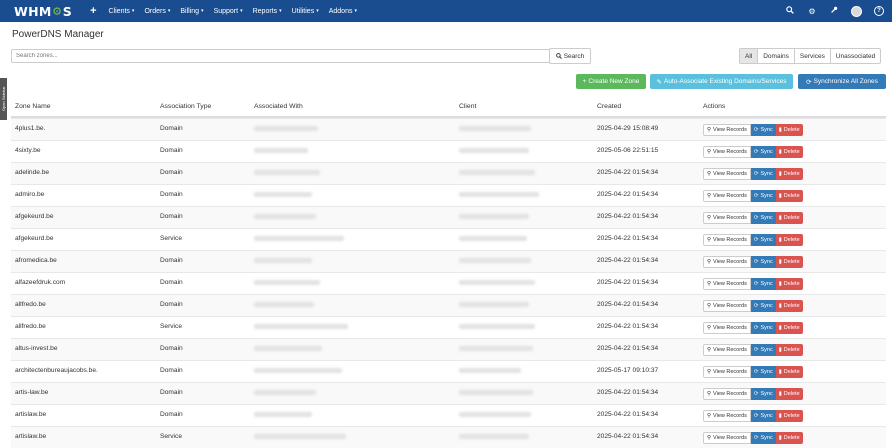  Describe the element at coordinates (228, 11) in the screenshot. I see `nav-support: Support ▾` at that location.